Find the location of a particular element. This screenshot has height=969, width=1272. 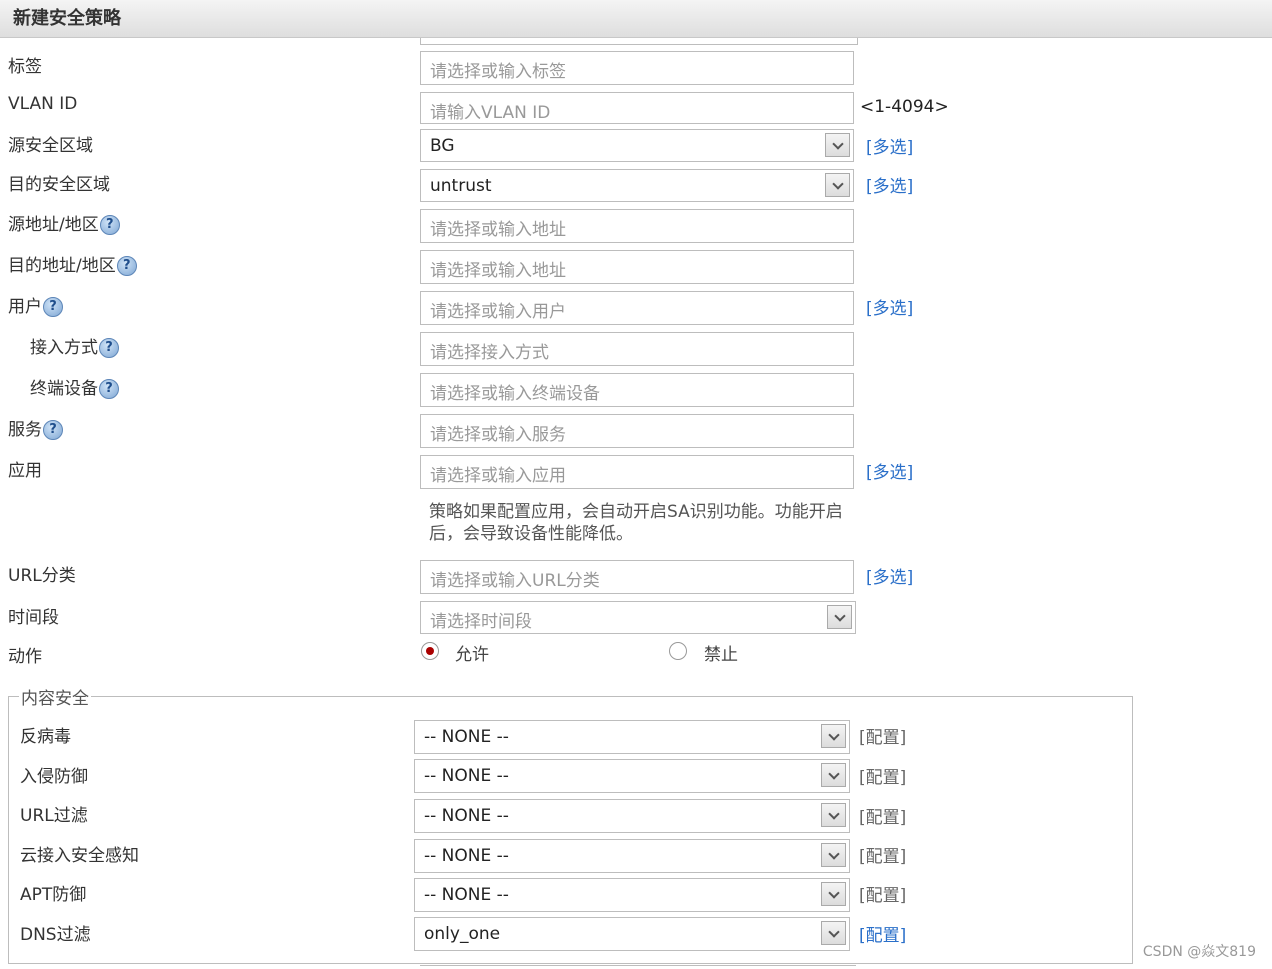

action-allow-radio is located at coordinates (430, 651).